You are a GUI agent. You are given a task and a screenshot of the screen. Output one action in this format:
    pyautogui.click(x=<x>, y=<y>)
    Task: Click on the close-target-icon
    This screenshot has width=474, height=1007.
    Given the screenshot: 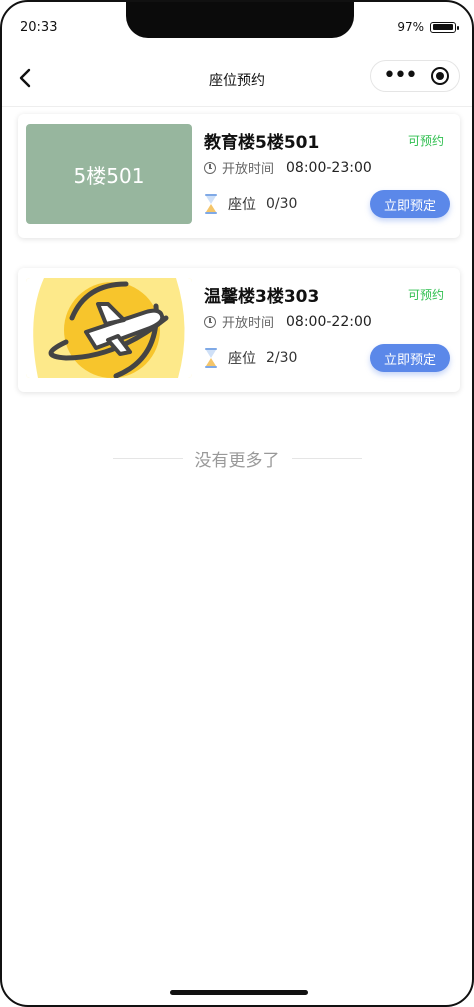 What is the action you would take?
    pyautogui.click(x=440, y=76)
    